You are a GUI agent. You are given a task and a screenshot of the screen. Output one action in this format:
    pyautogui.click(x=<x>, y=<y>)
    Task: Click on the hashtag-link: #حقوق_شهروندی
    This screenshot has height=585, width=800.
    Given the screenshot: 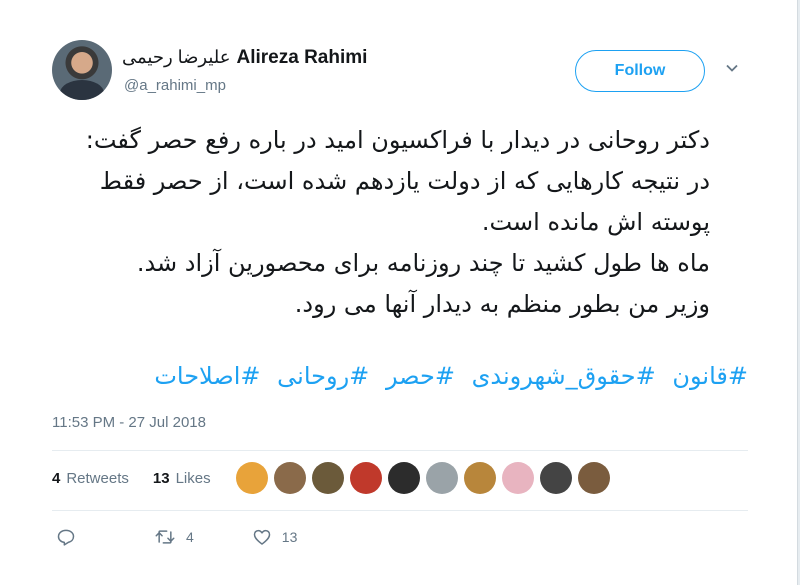 What is the action you would take?
    pyautogui.click(x=564, y=376)
    